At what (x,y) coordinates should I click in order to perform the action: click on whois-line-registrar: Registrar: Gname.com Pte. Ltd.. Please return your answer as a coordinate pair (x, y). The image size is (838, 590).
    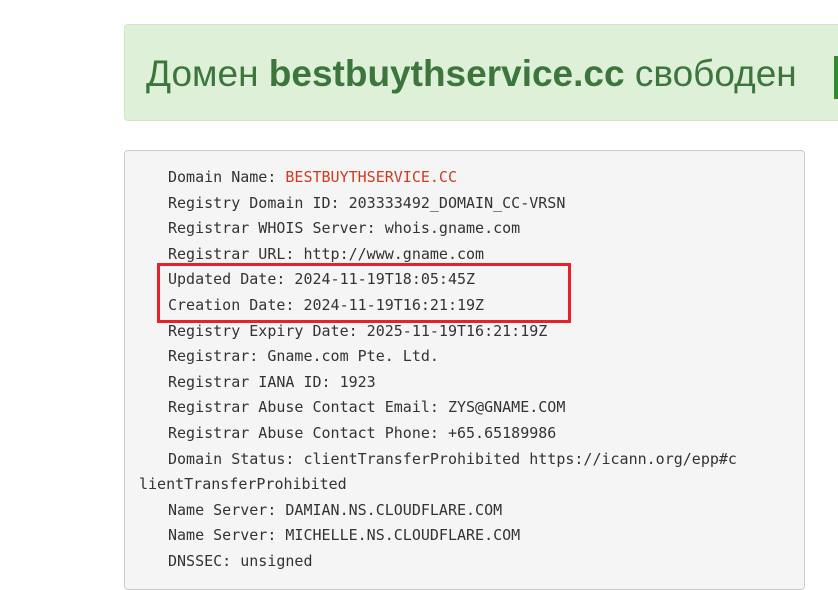
    Looking at the image, I should click on (303, 356).